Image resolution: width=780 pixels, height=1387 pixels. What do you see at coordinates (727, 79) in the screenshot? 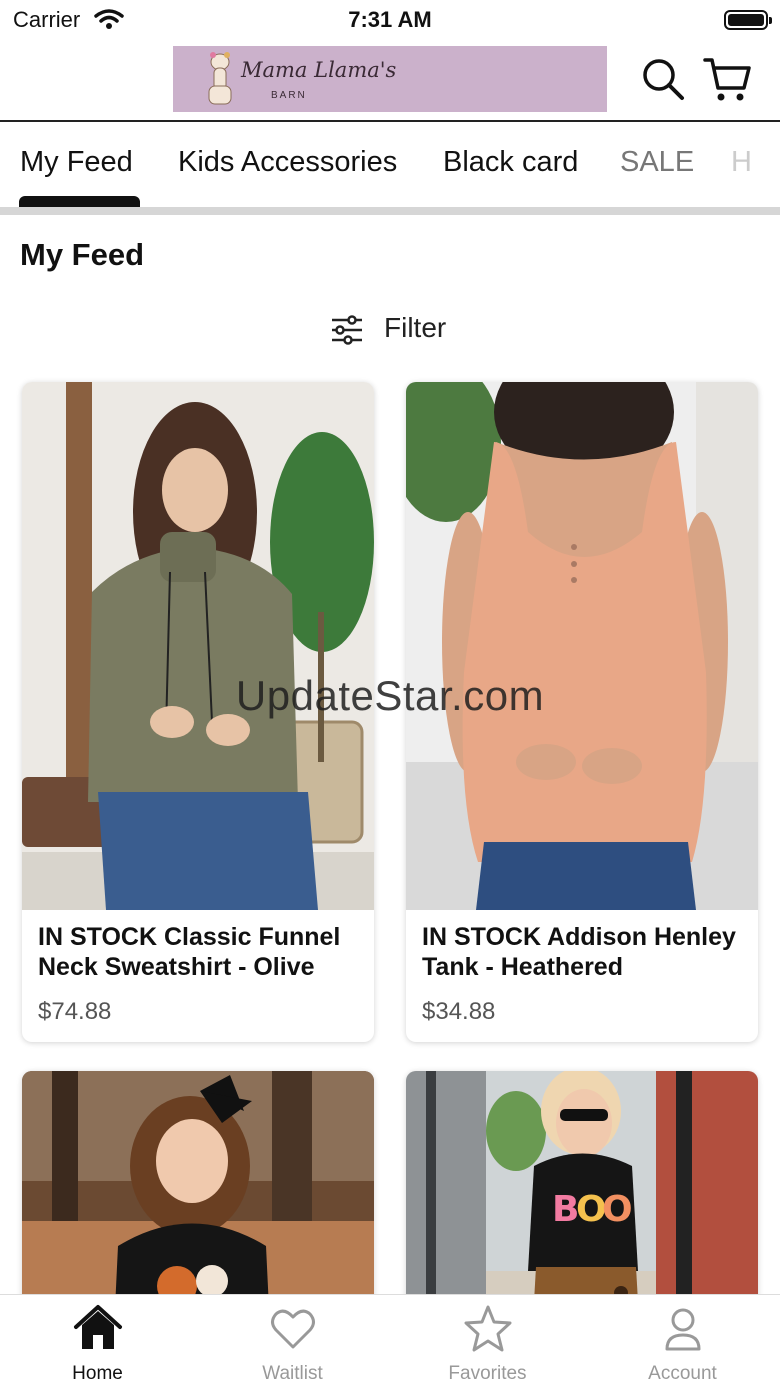
I see `cart-icon` at bounding box center [727, 79].